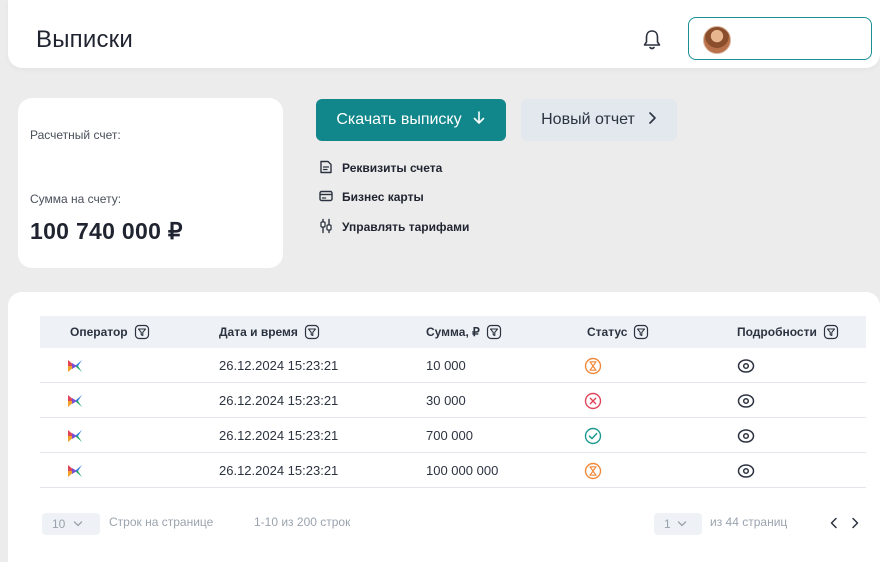 The image size is (880, 562). What do you see at coordinates (834, 523) in the screenshot?
I see `prev-page-icon` at bounding box center [834, 523].